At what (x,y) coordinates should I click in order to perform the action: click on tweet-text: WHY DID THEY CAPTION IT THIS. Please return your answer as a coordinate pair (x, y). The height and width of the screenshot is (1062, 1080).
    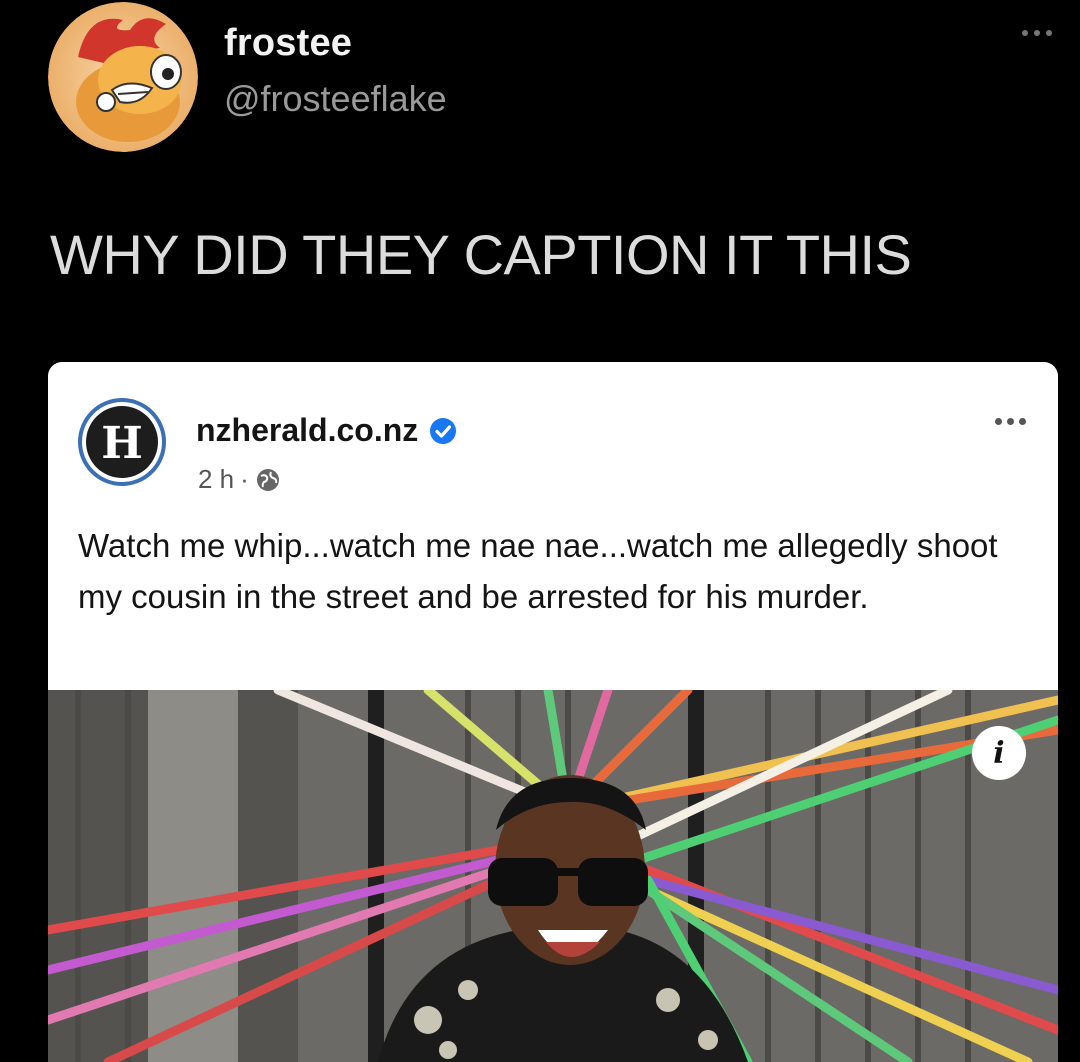
    Looking at the image, I should click on (481, 254).